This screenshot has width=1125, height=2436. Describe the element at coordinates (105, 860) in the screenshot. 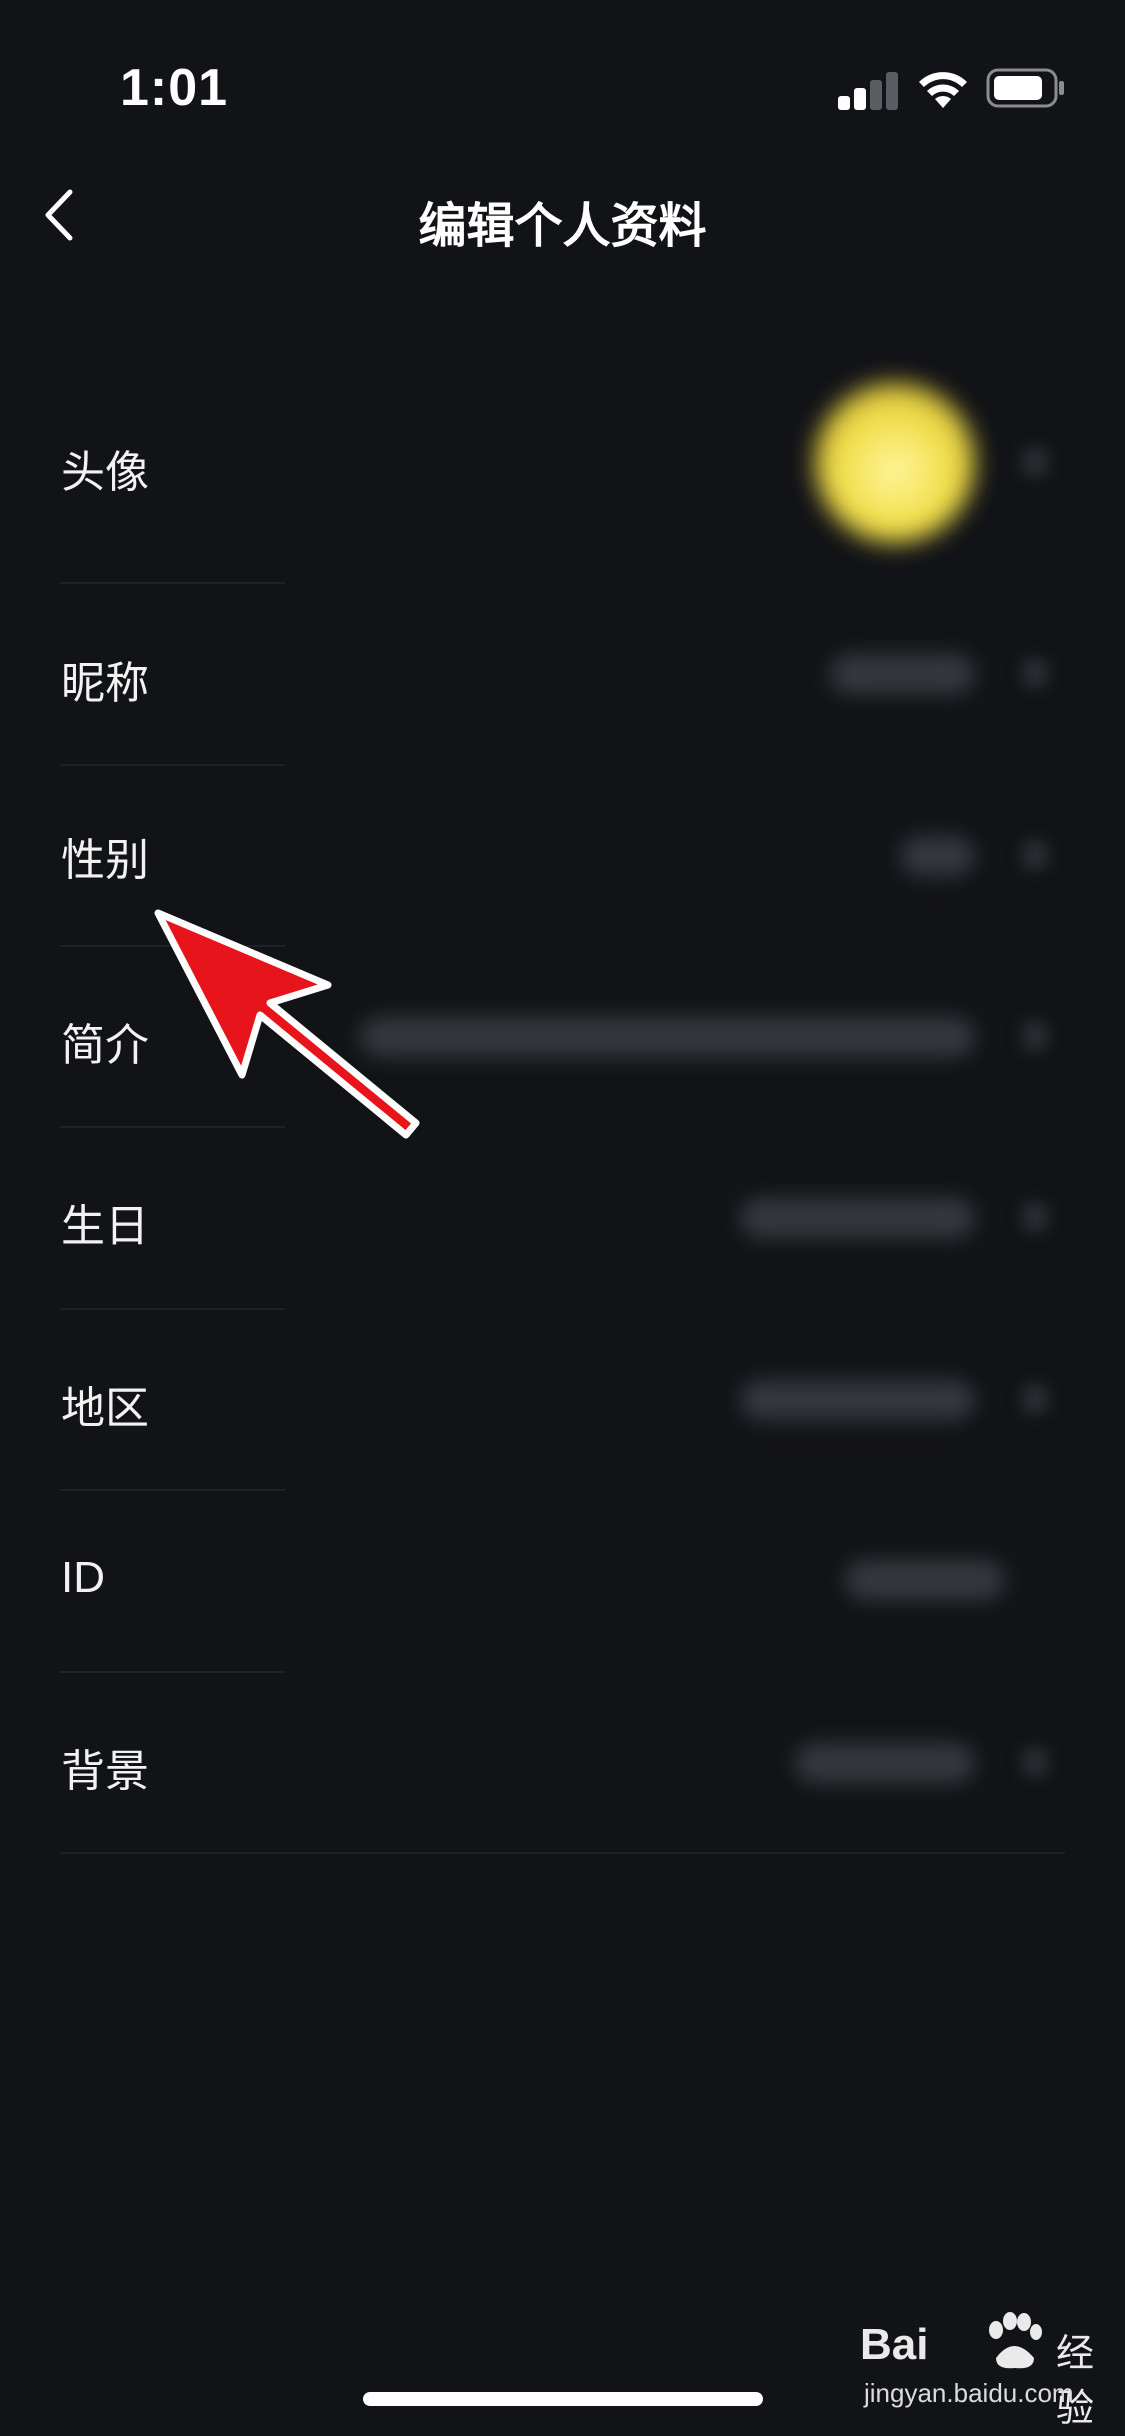

I see `row-label: 性别` at that location.